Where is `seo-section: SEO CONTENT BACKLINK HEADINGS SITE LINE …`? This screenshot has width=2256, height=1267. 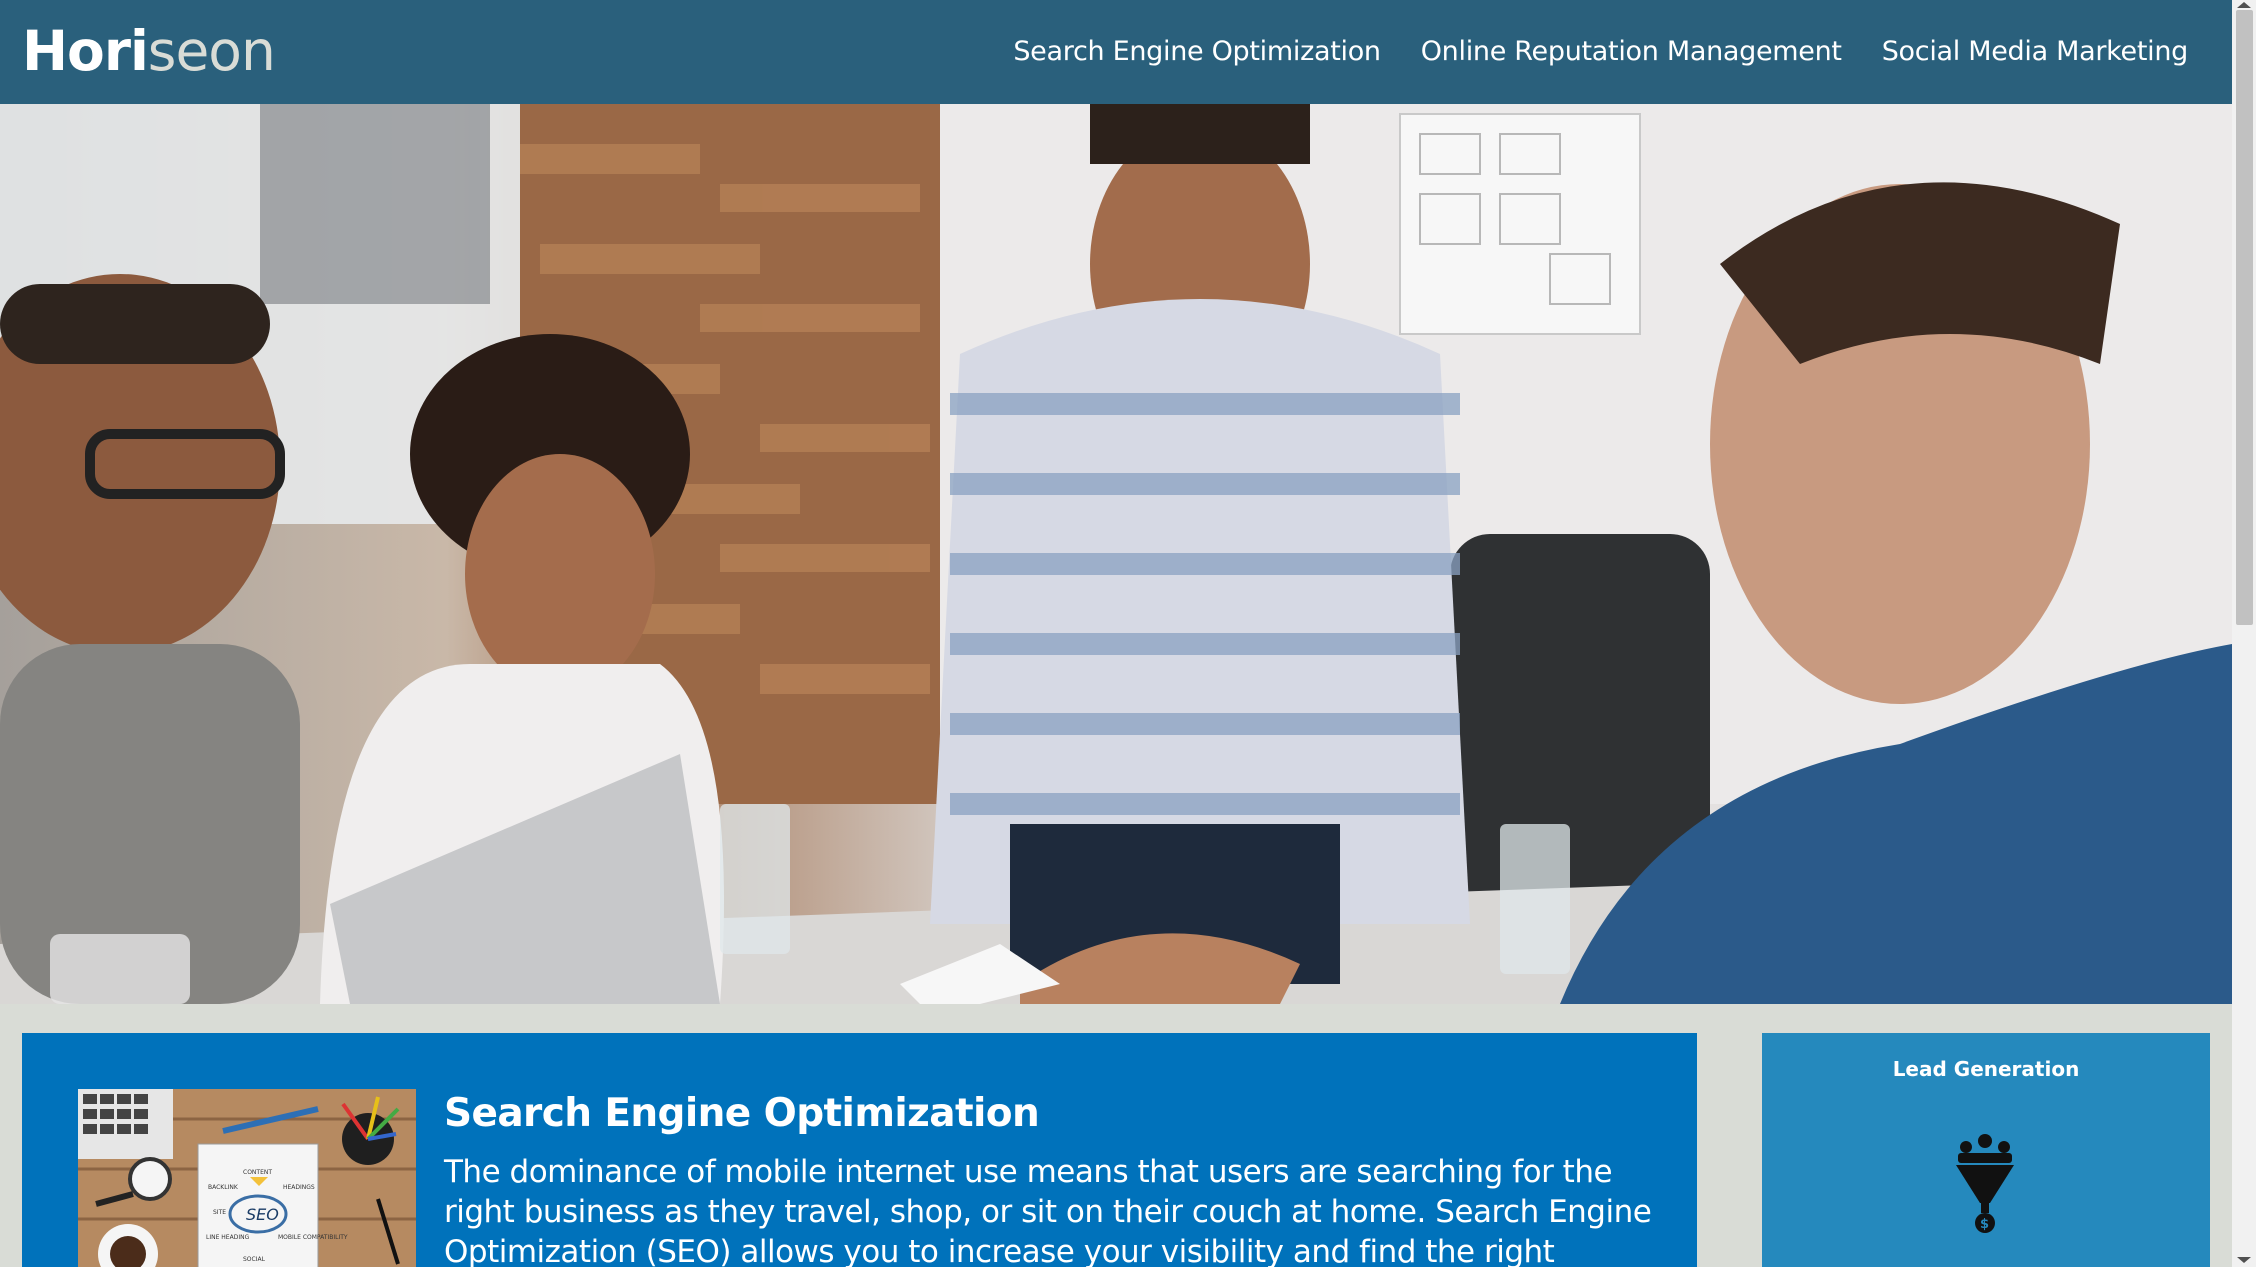 seo-section: SEO CONTENT BACKLINK HEADINGS SITE LINE … is located at coordinates (859, 1150).